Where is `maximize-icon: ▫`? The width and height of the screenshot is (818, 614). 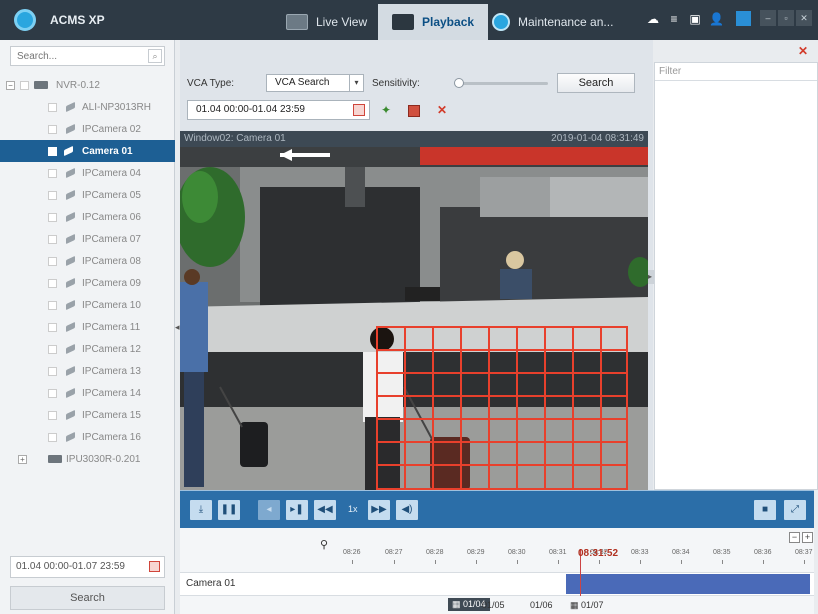
maximize-icon: ▫ is located at coordinates (786, 18).